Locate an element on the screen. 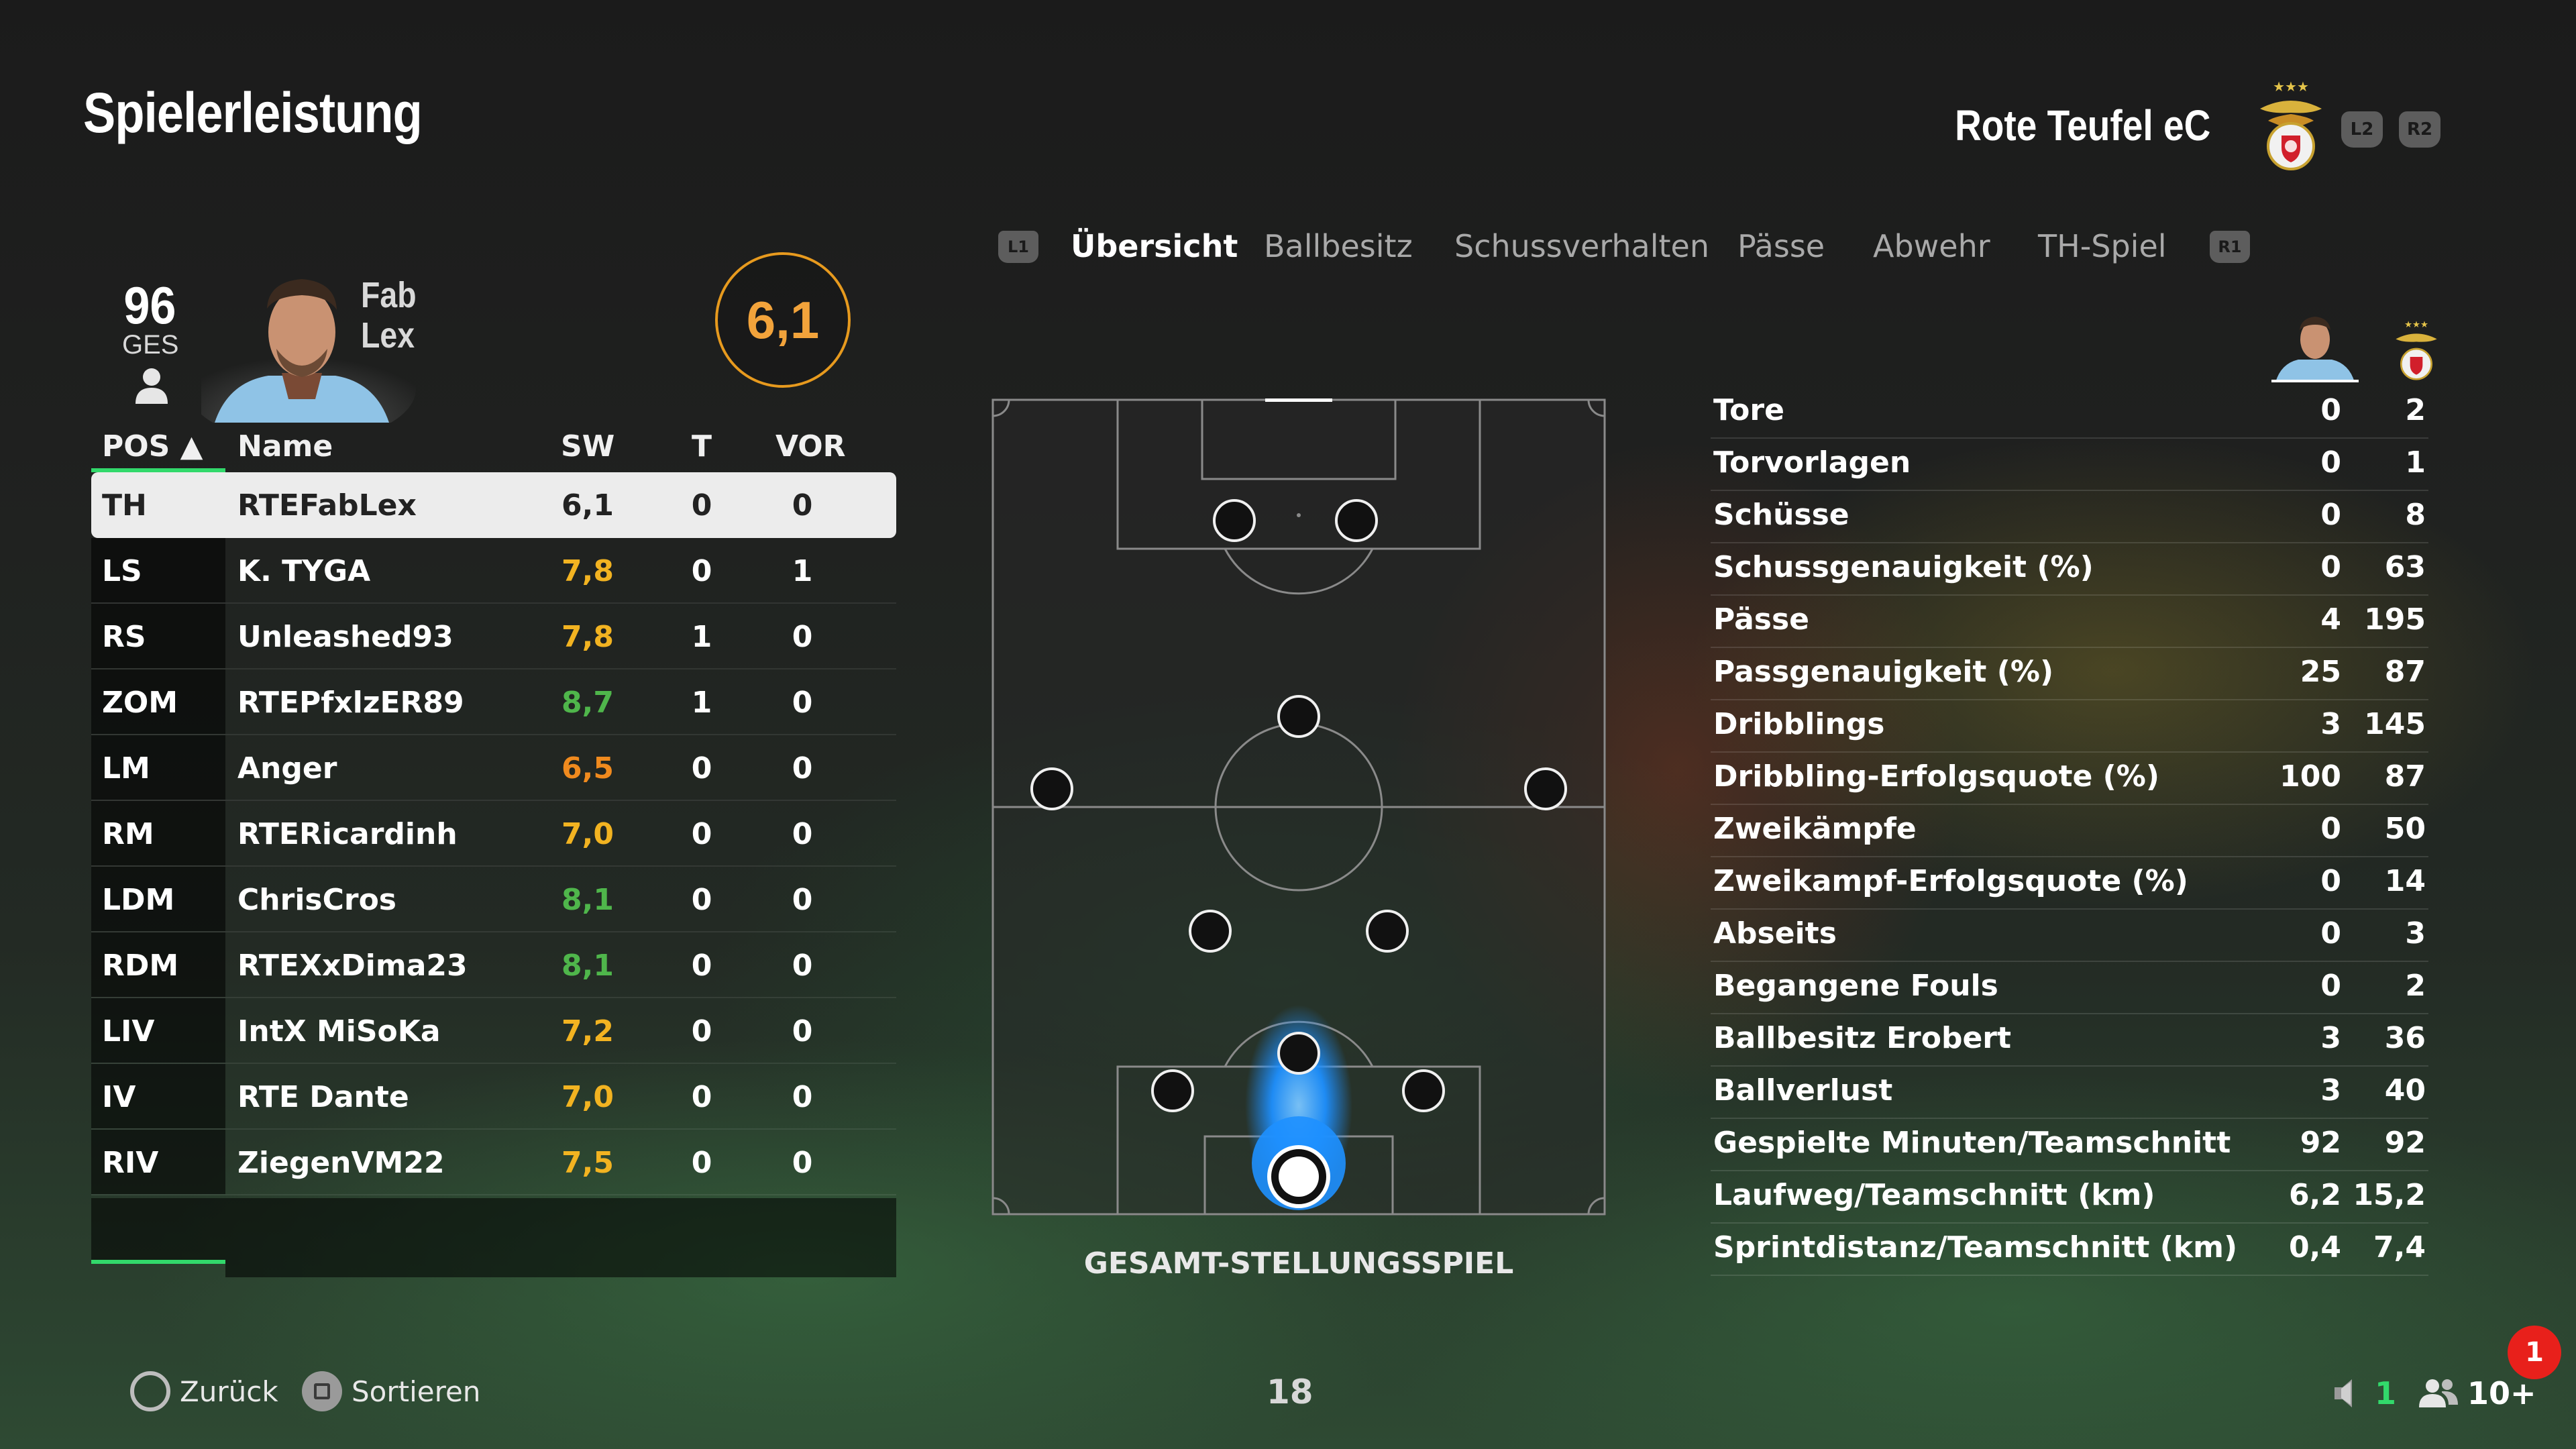  stat-team-value: 195 is located at coordinates (2395, 619).